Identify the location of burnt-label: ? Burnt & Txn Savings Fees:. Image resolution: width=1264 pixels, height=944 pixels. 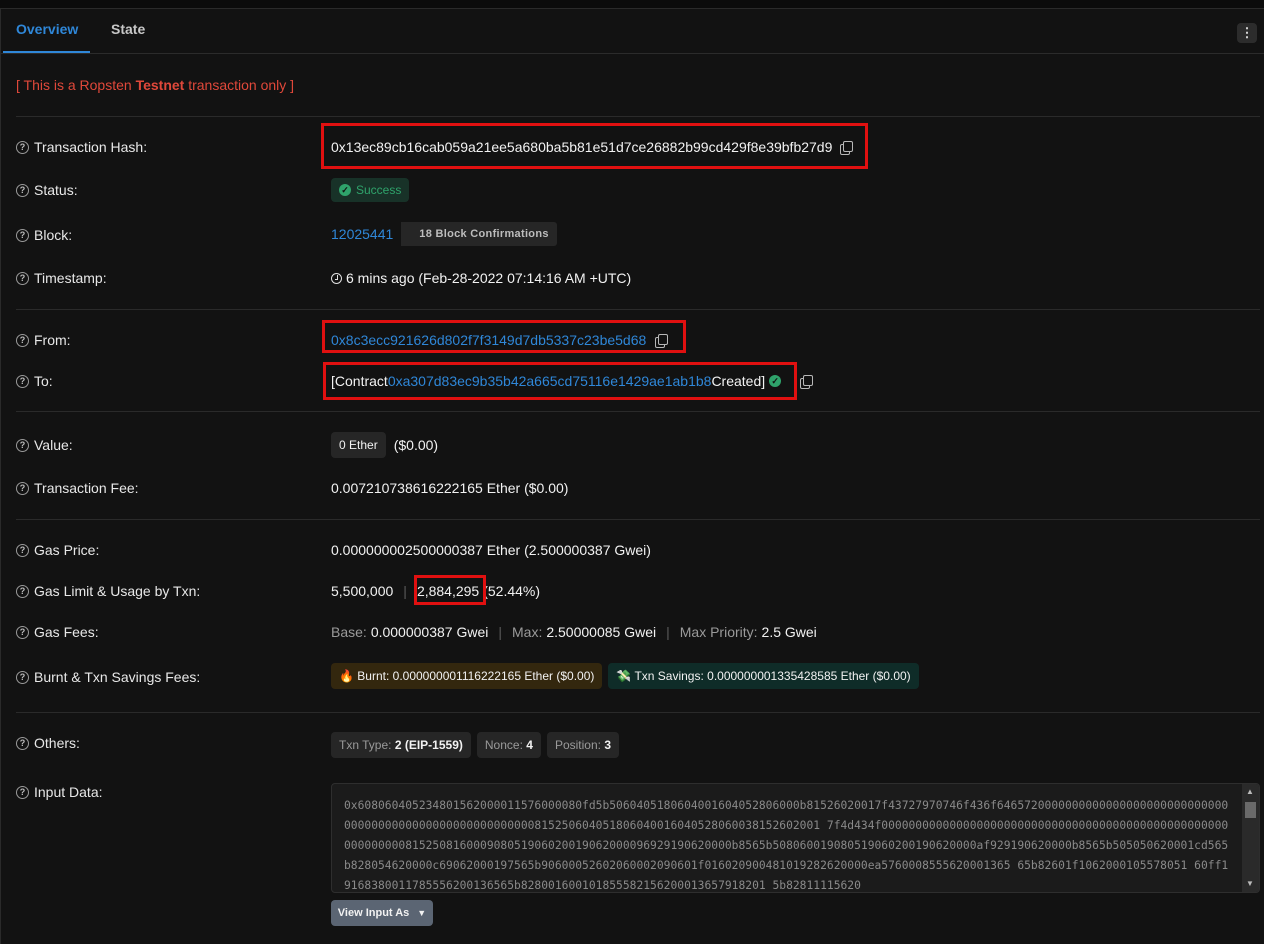
(108, 677).